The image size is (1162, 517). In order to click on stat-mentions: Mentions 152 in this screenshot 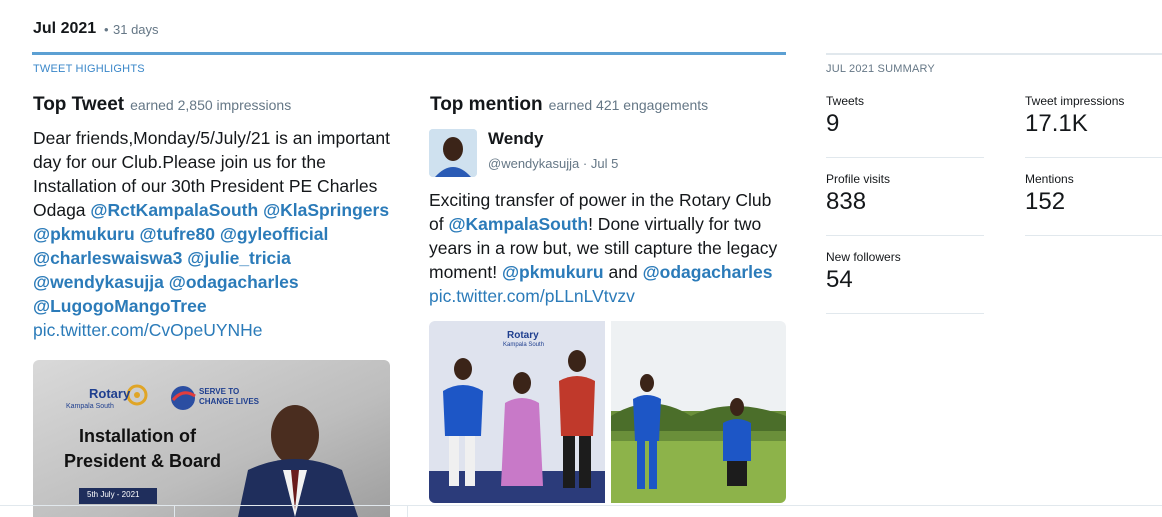, I will do `click(1093, 194)`.